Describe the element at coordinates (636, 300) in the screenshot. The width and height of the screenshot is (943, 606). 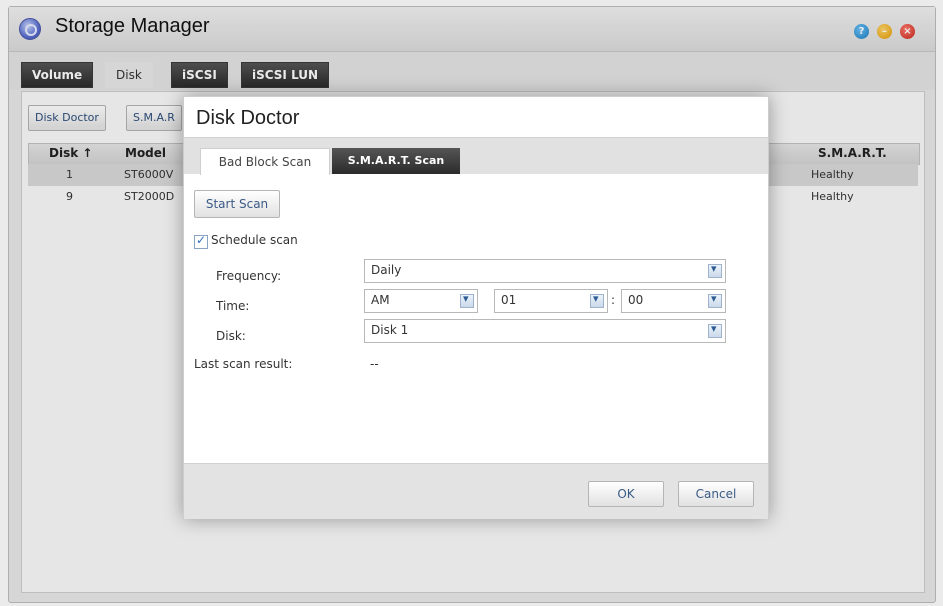
I see `minute-value: 00` at that location.